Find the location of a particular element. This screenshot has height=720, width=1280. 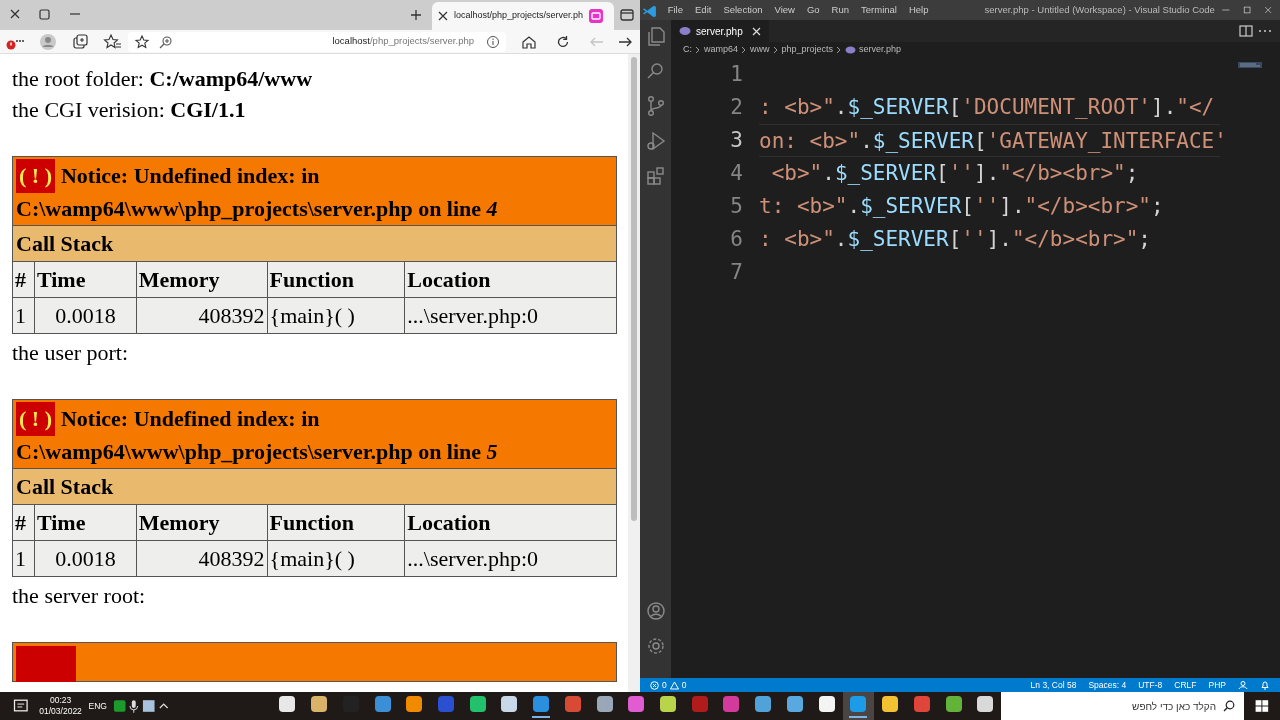

breadcrumb-item: www is located at coordinates (760, 50).